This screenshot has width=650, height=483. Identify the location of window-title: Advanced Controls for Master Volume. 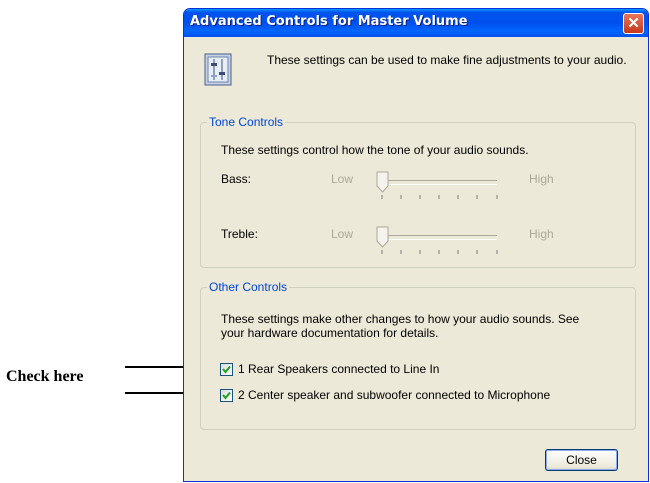
(329, 21).